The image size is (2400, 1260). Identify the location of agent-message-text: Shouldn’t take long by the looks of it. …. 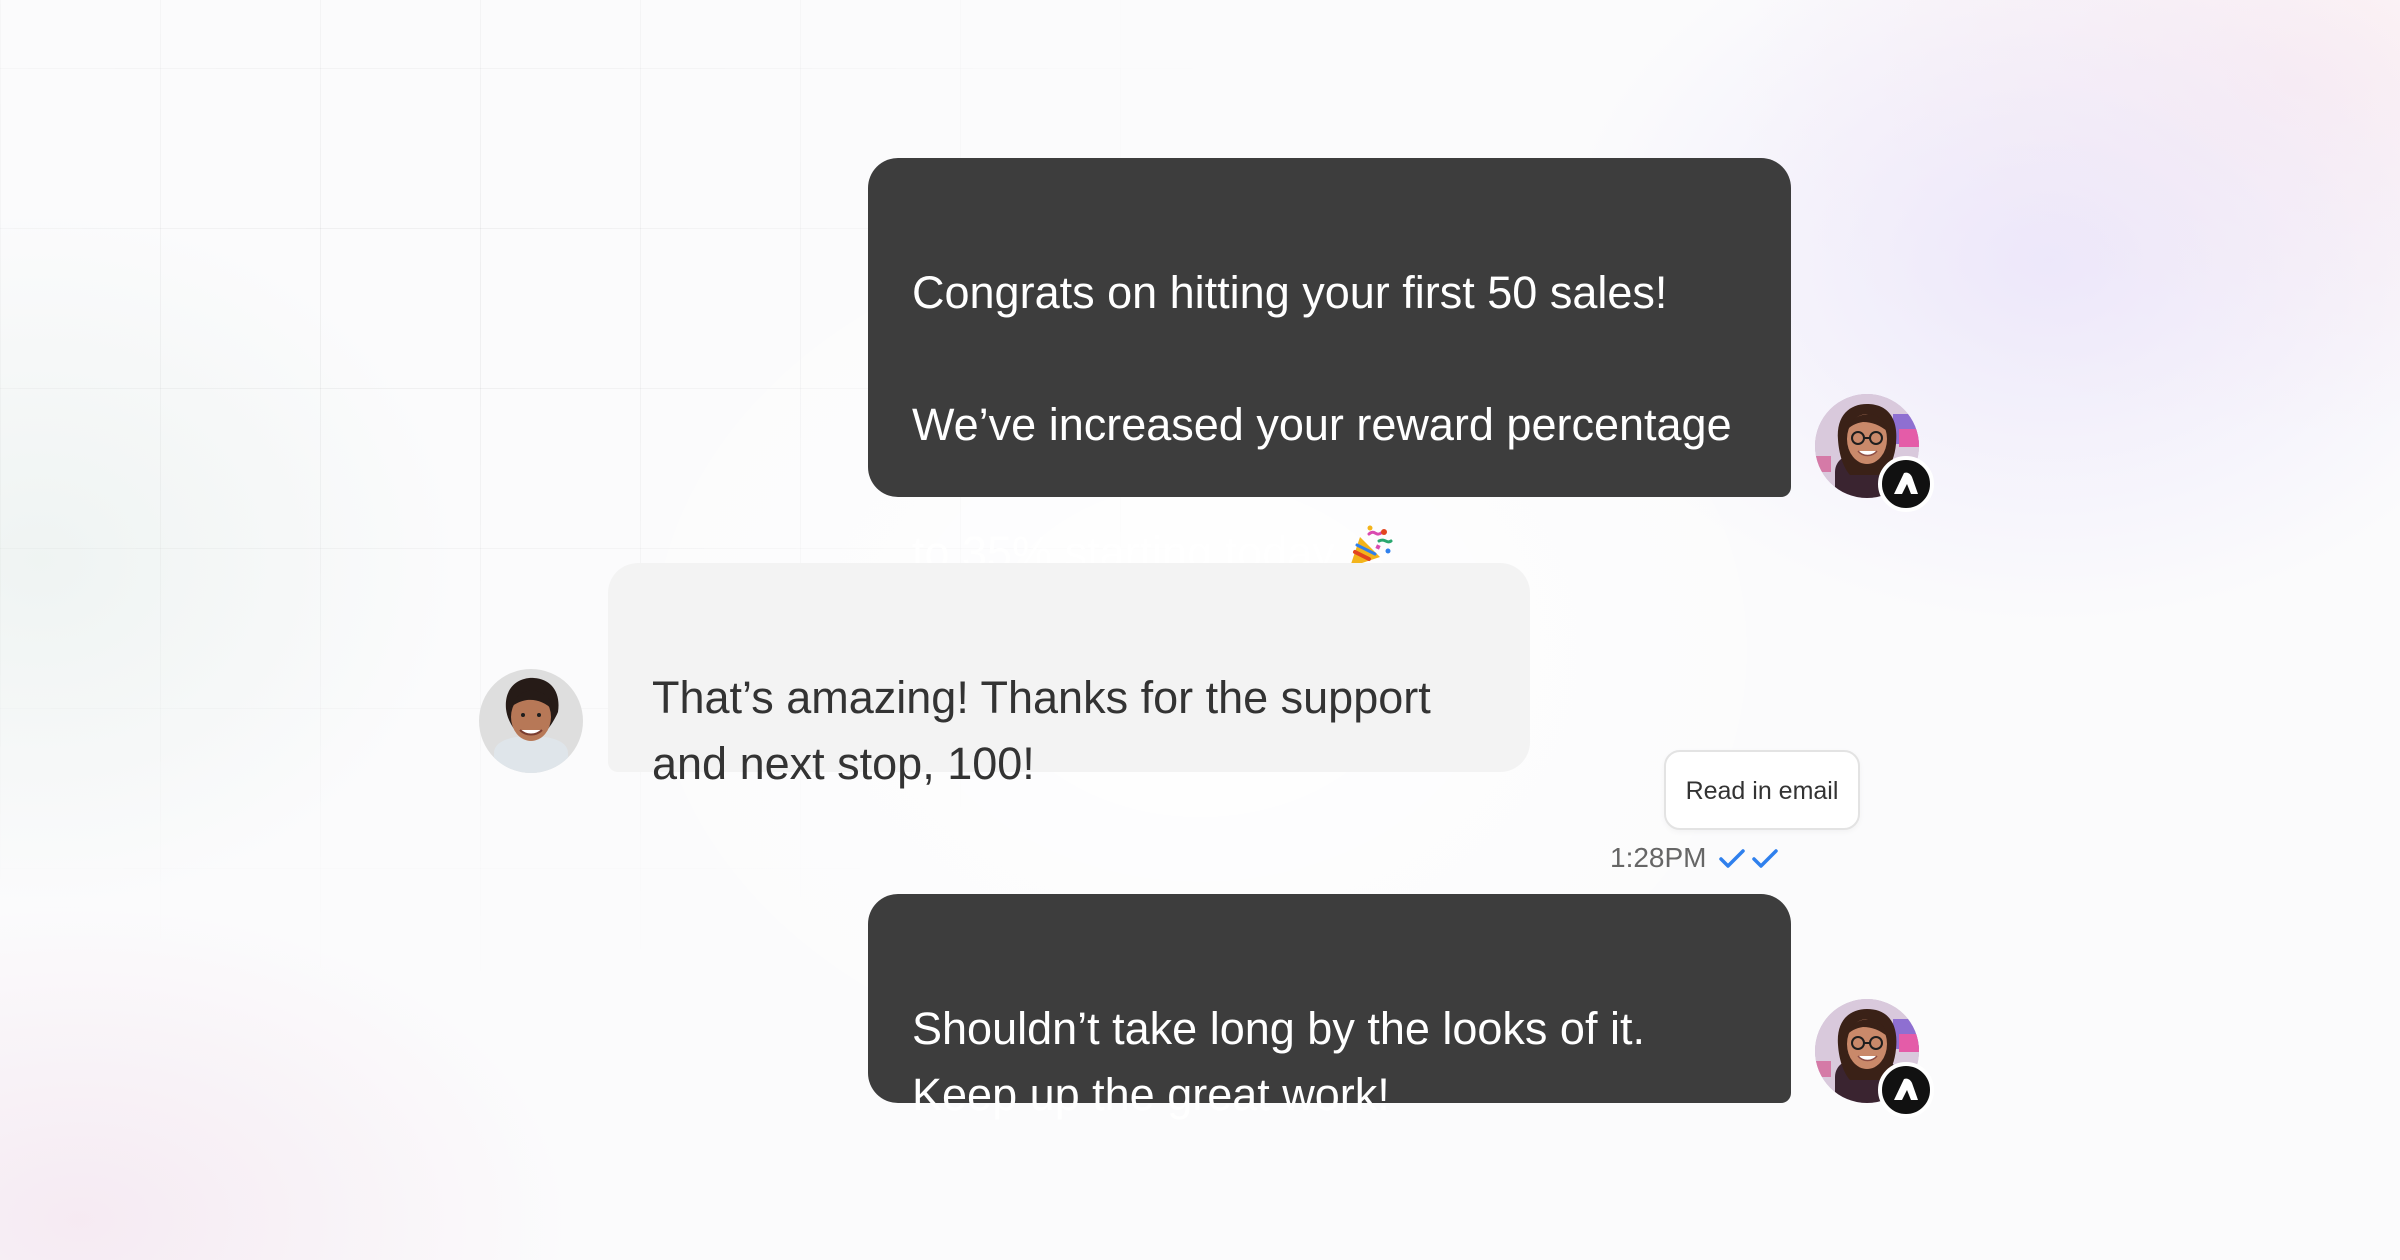
(1278, 1061).